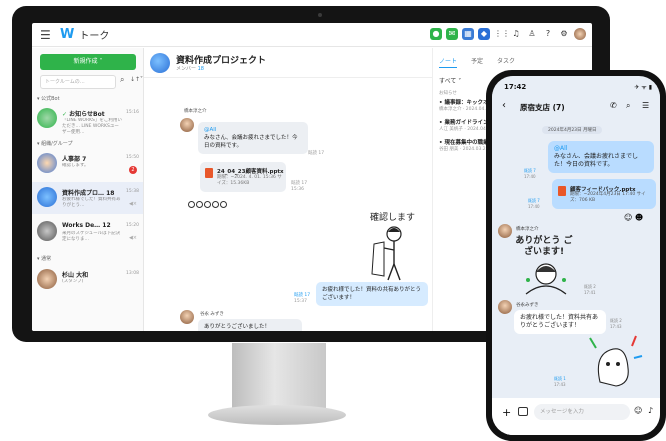  Describe the element at coordinates (132, 112) in the screenshot. I see `room-time: 15:16` at that location.